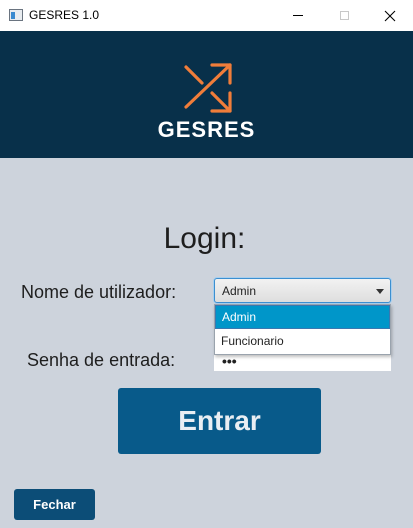  I want to click on close-icon, so click(390, 15).